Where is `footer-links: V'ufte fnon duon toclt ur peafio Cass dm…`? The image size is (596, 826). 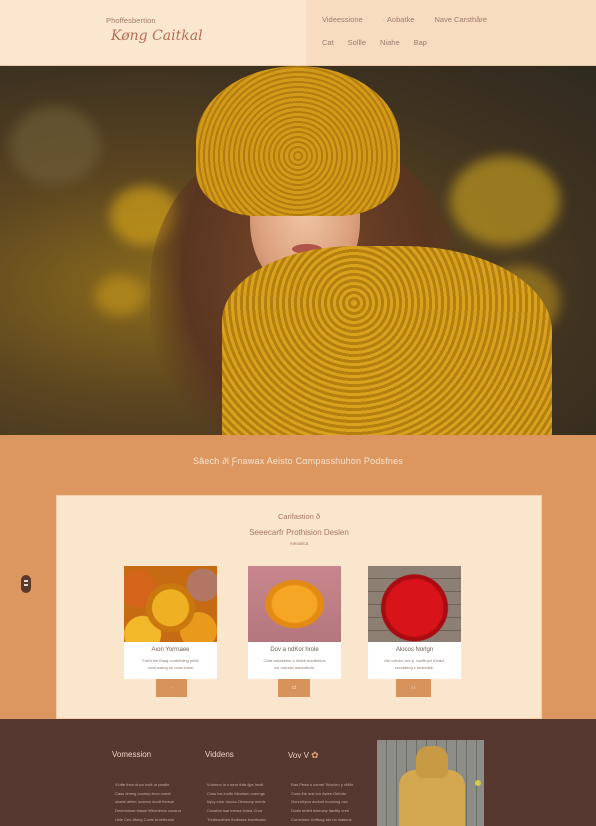
footer-links: V'ufte fnon duon toclt ur peafio Cass dm… is located at coordinates (148, 803).